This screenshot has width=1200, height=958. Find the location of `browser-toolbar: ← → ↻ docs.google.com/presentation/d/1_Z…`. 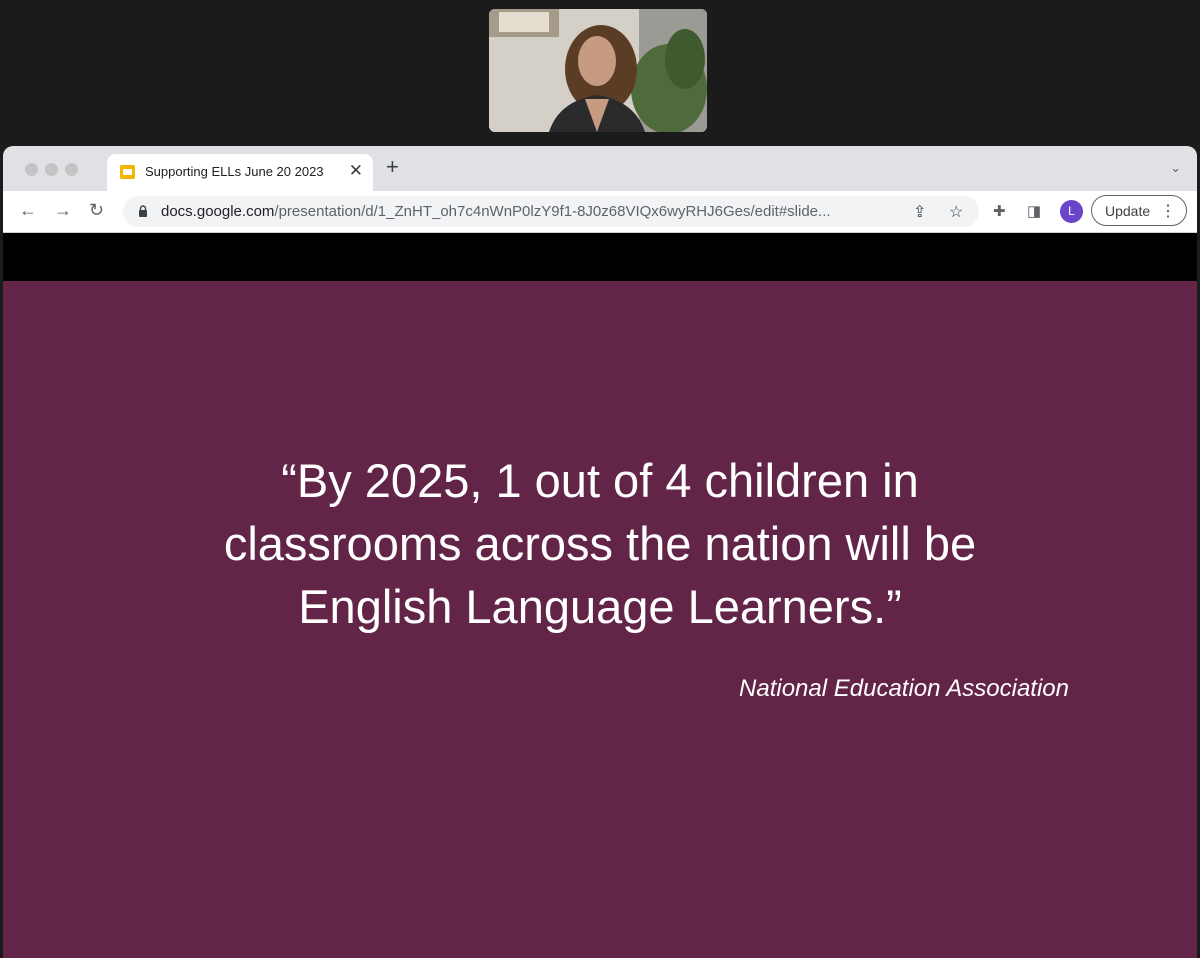

browser-toolbar: ← → ↻ docs.google.com/presentation/d/1_Z… is located at coordinates (600, 212).